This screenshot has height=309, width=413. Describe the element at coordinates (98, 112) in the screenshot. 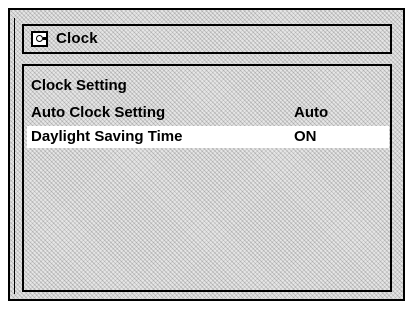

I see `menu-item-label: Auto Clock Setting` at that location.